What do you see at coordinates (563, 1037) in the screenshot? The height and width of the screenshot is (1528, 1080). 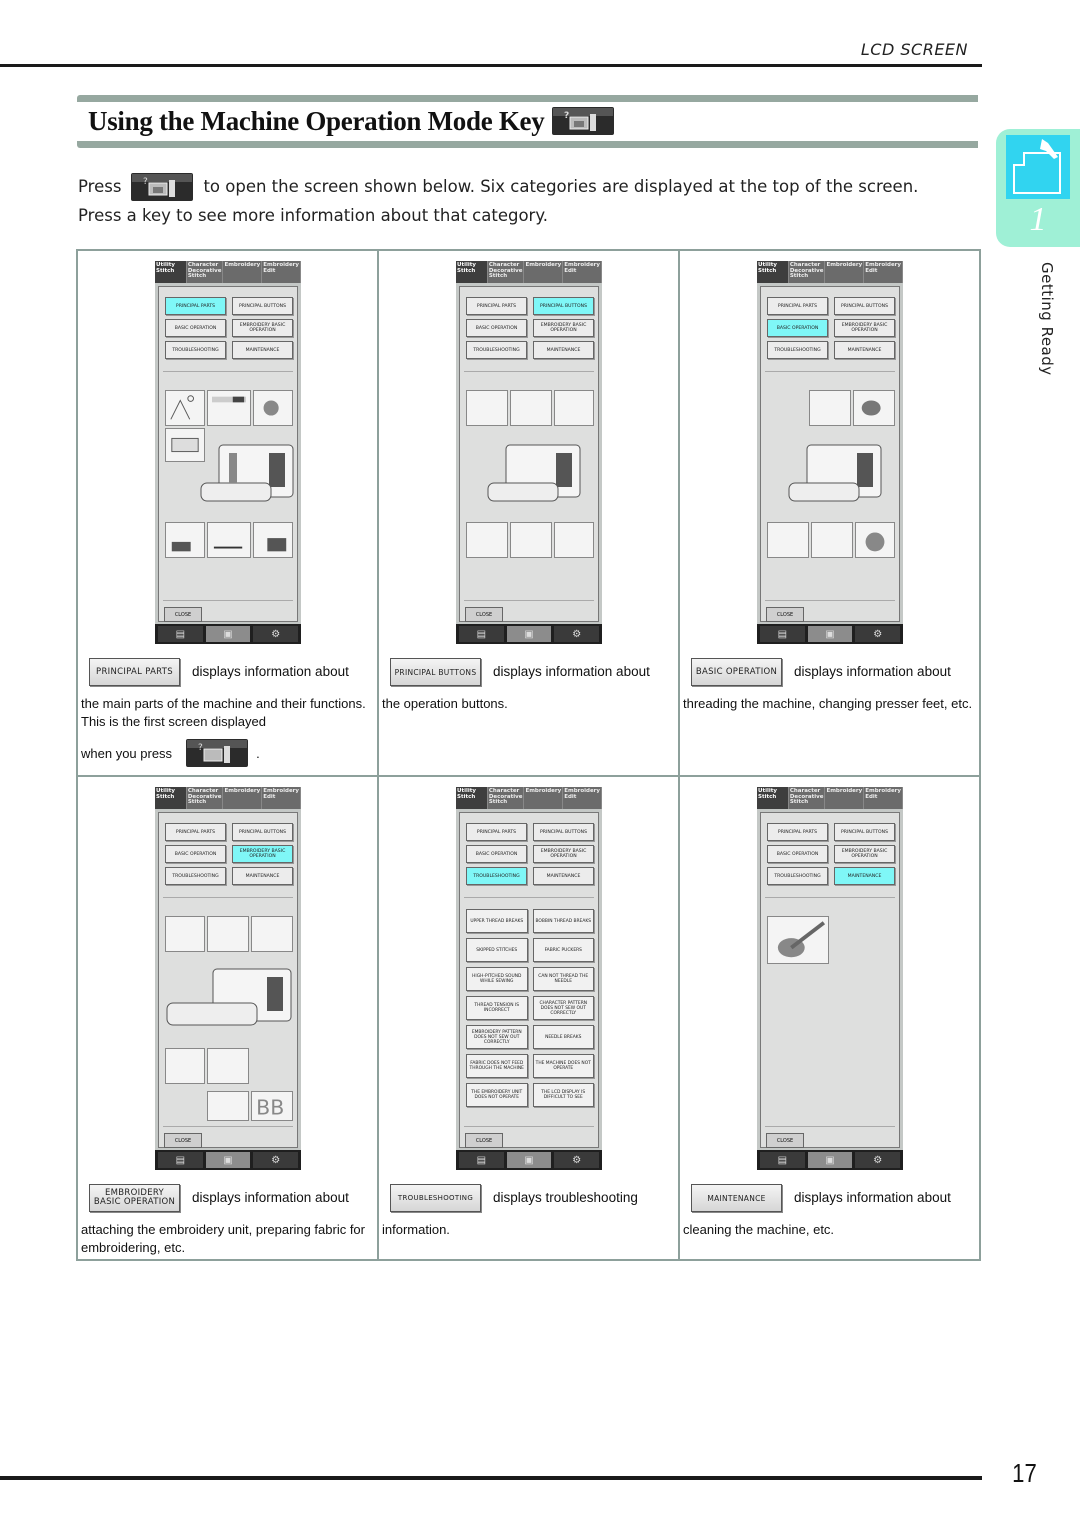 I see `trouble-item: NEEDLE BREAKS` at bounding box center [563, 1037].